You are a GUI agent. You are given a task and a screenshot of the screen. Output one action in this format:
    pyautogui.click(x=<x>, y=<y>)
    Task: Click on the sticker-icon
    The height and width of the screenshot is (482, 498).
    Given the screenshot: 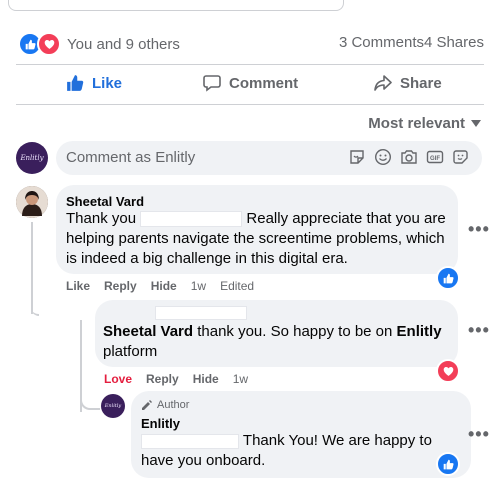 What is the action you would take?
    pyautogui.click(x=357, y=157)
    